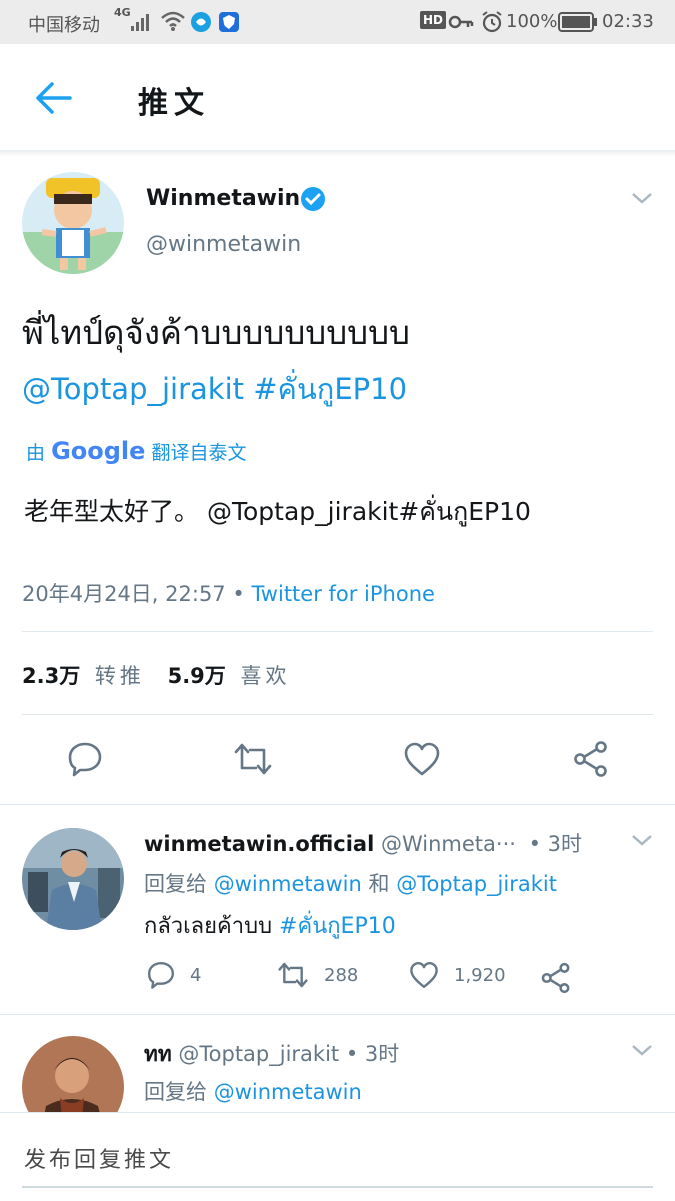  What do you see at coordinates (156, 675) in the screenshot?
I see `tweet-stats: 2.3万 转推 5.9万 喜欢` at bounding box center [156, 675].